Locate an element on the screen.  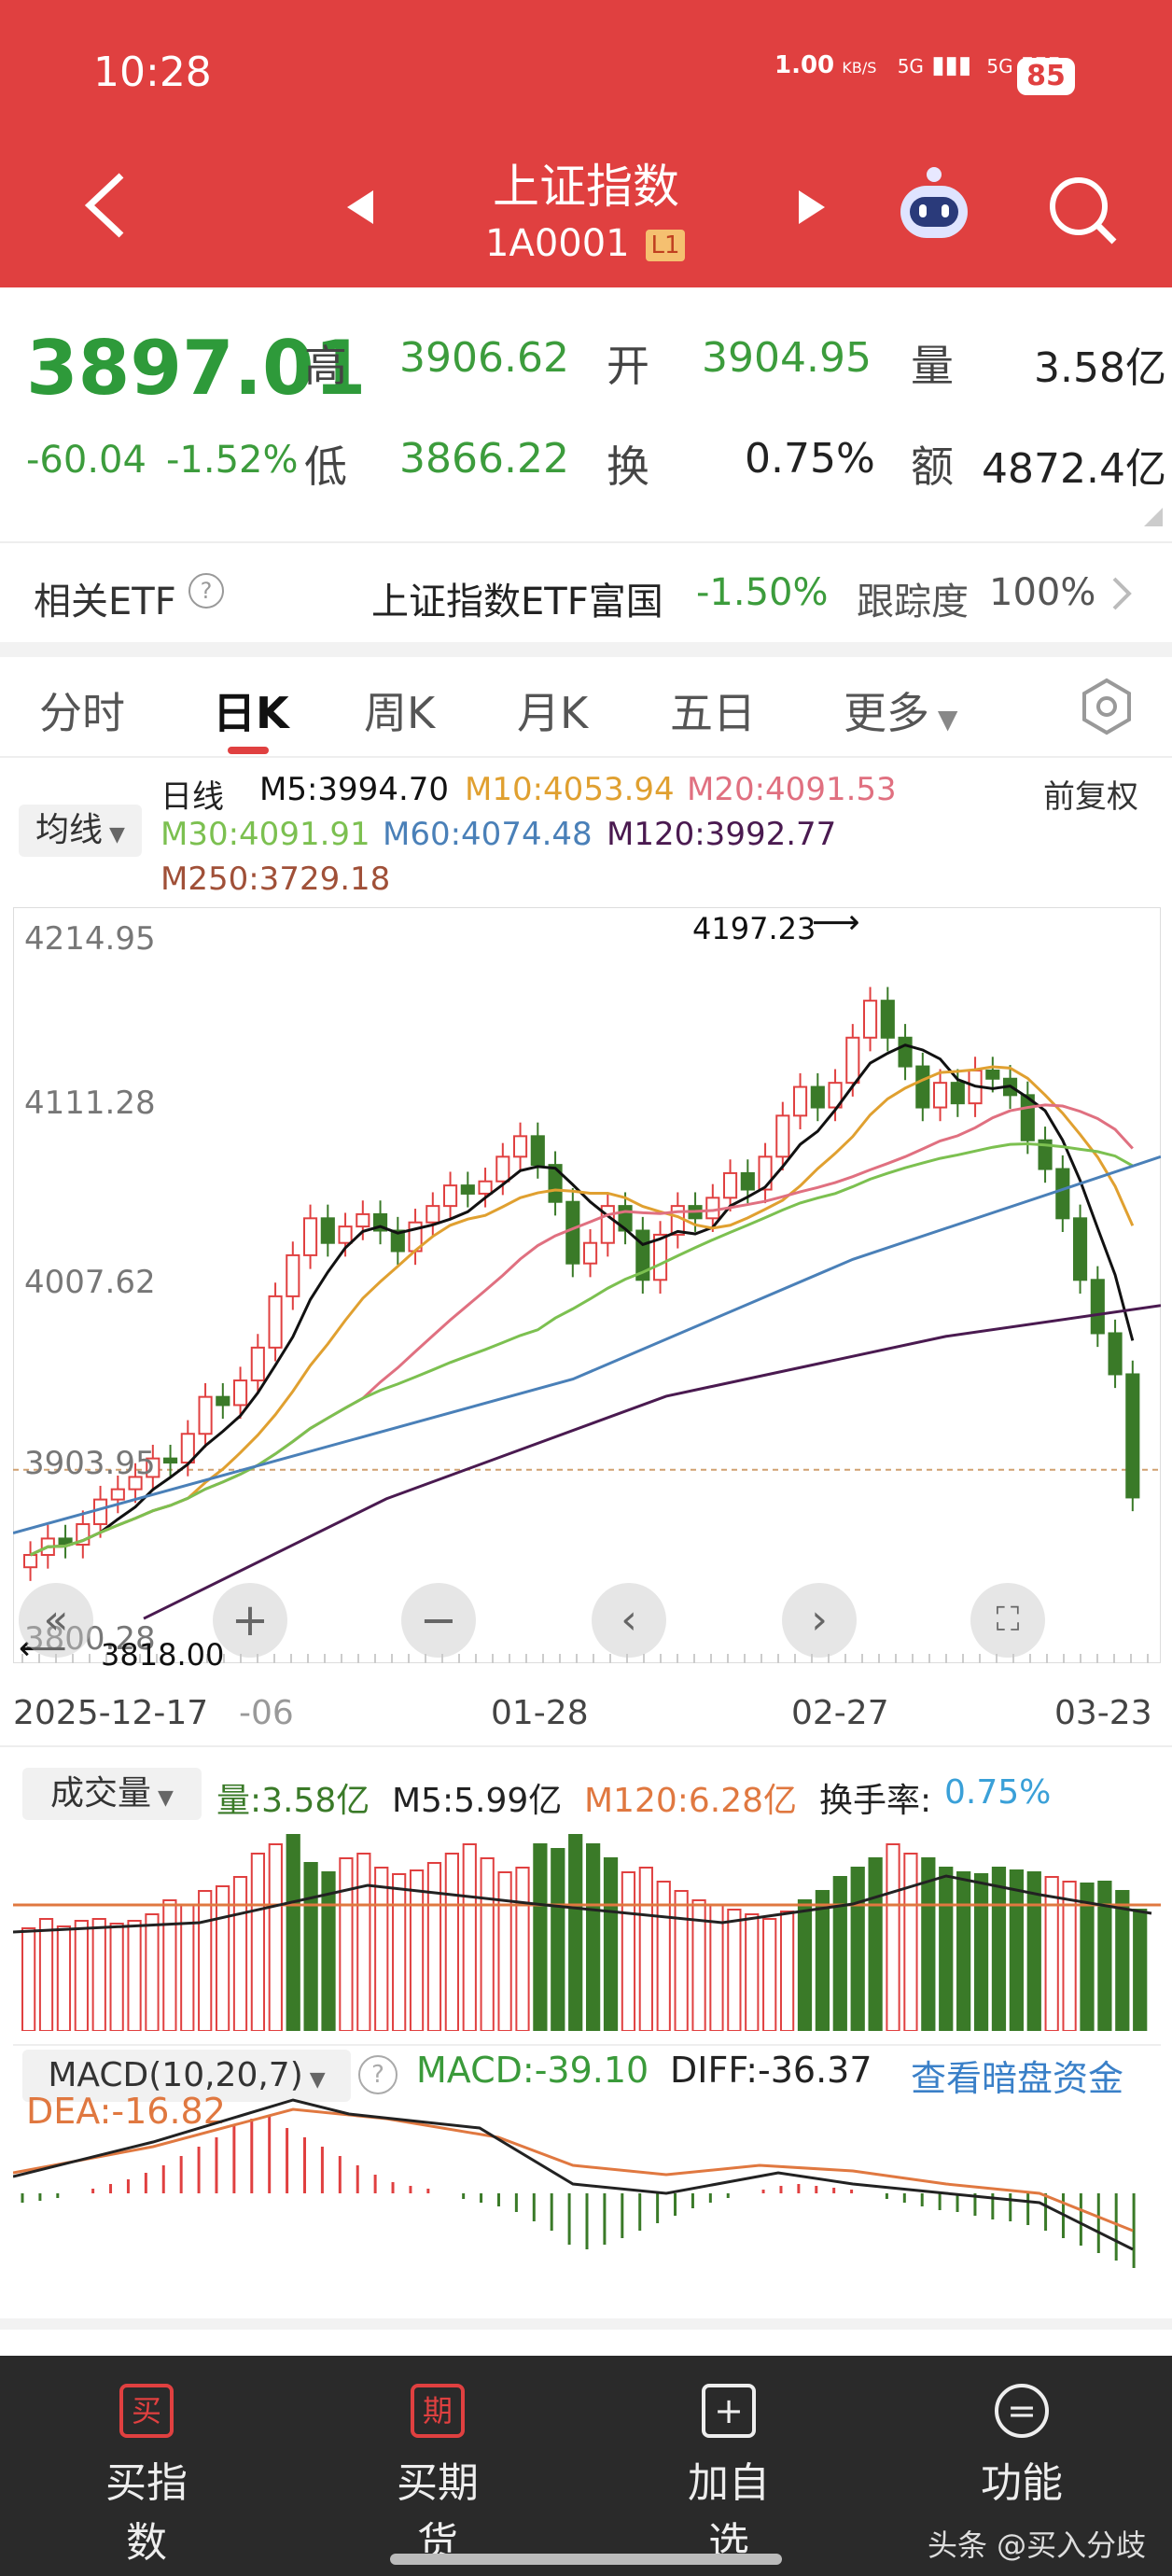
macd-chart is located at coordinates (587, 2198).